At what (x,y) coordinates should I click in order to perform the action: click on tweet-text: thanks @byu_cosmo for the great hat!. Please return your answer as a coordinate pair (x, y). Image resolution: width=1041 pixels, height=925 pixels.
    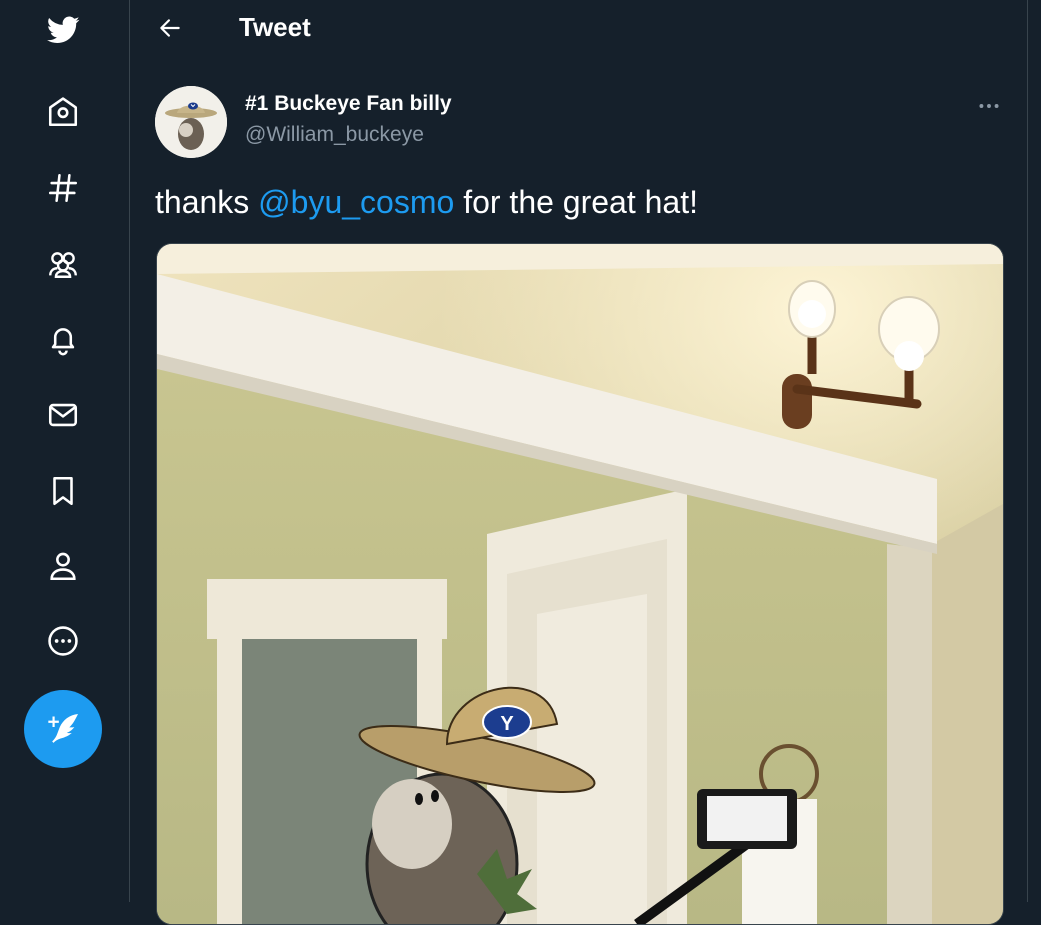
    Looking at the image, I should click on (426, 202).